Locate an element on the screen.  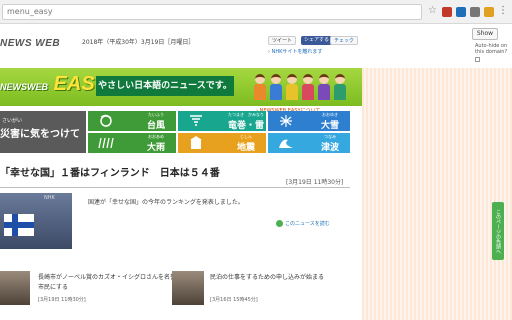
tile-tornado-thunder: たつまき かみなり 竜巻・雷 is located at coordinates (222, 121).